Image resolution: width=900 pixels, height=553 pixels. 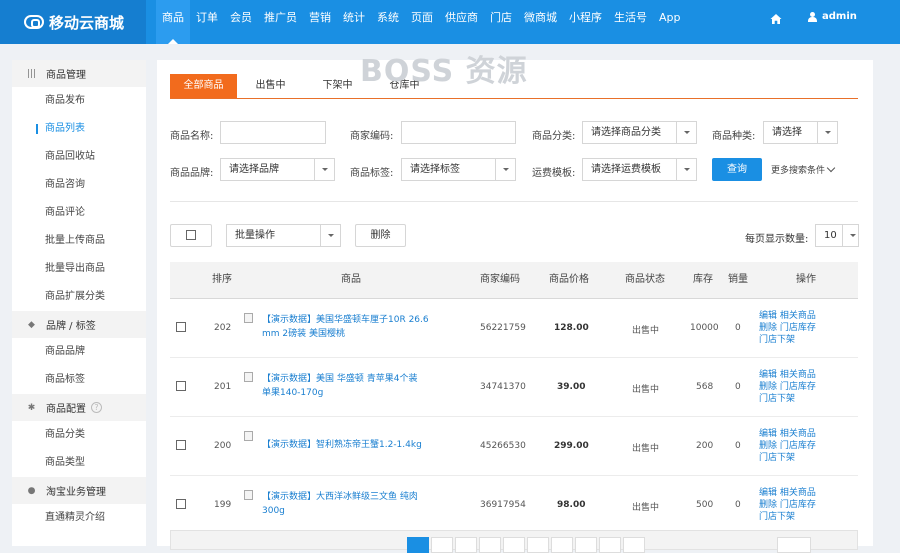 I want to click on nav-item-app: App, so click(x=670, y=22).